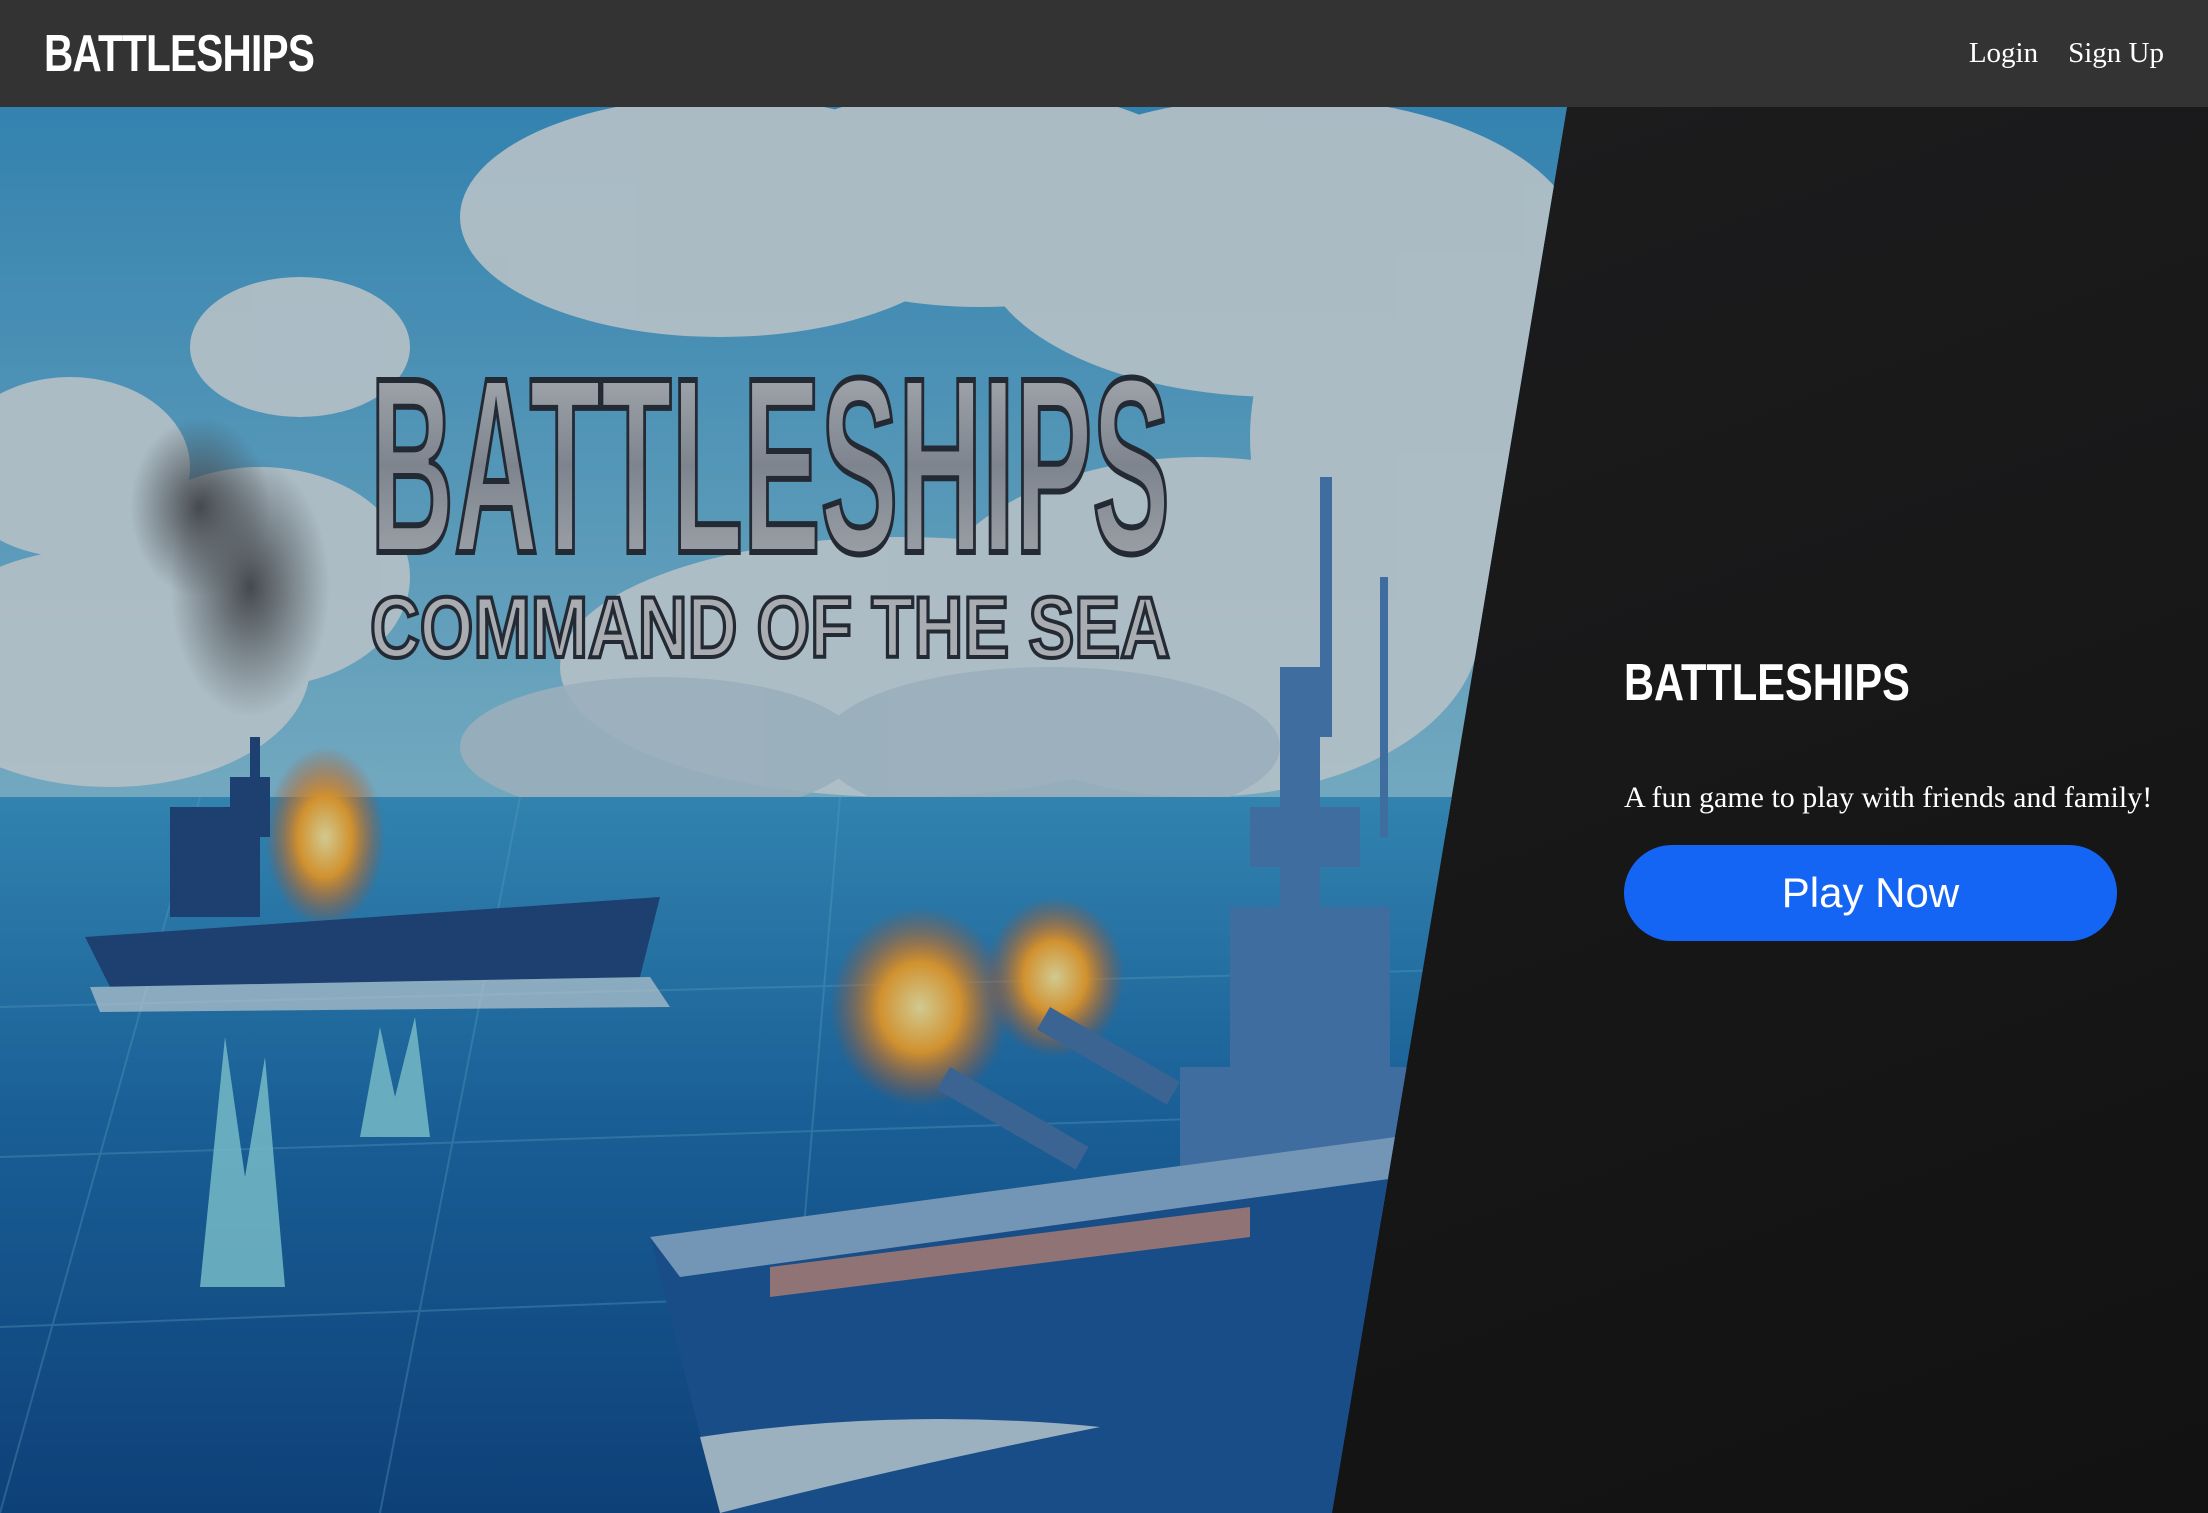 This screenshot has width=2208, height=1513. I want to click on panel-title: BATTLESHIPS, so click(1767, 683).